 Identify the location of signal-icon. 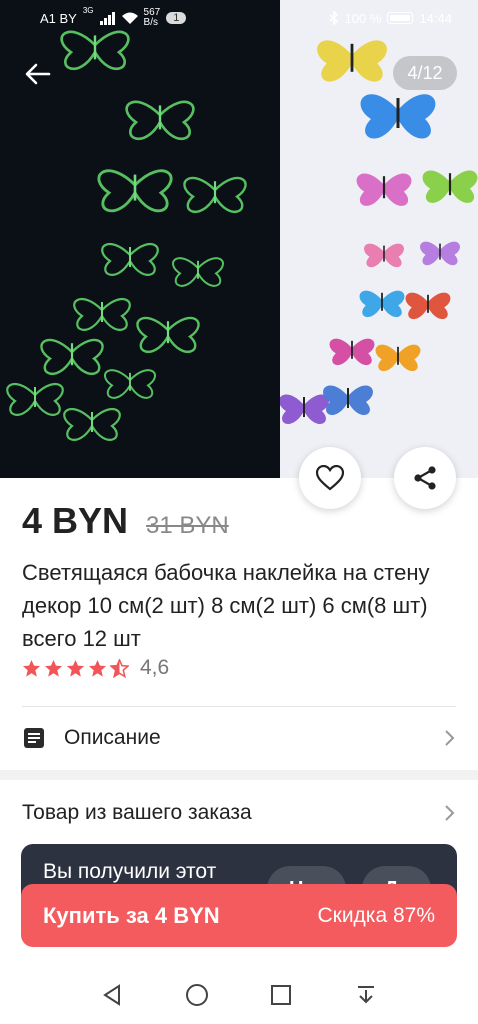
(107, 18).